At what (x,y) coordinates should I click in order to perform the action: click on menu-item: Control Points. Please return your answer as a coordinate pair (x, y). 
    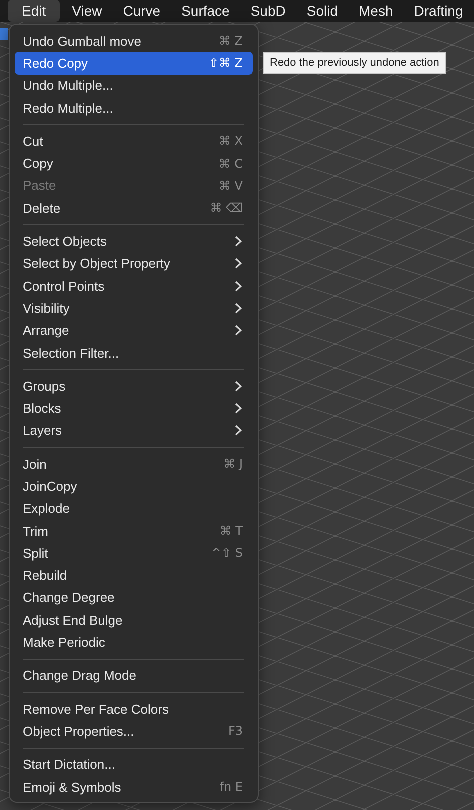
    Looking at the image, I should click on (134, 286).